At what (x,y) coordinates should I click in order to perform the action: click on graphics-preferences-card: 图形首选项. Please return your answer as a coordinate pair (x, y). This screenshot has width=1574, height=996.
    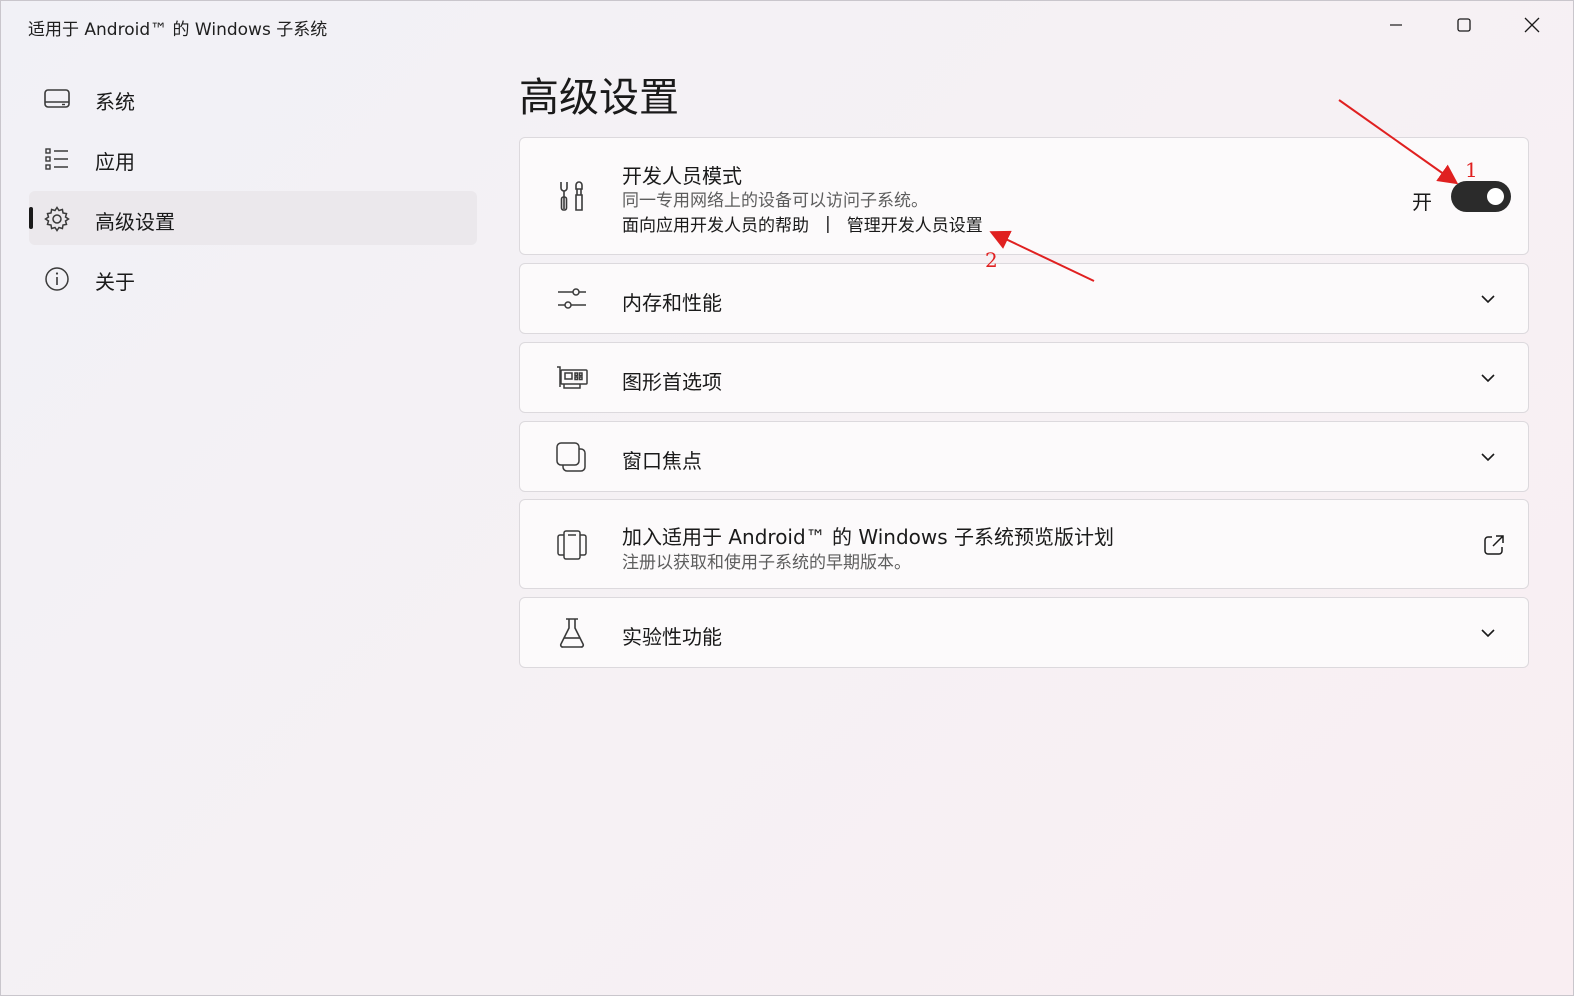
    Looking at the image, I should click on (1024, 377).